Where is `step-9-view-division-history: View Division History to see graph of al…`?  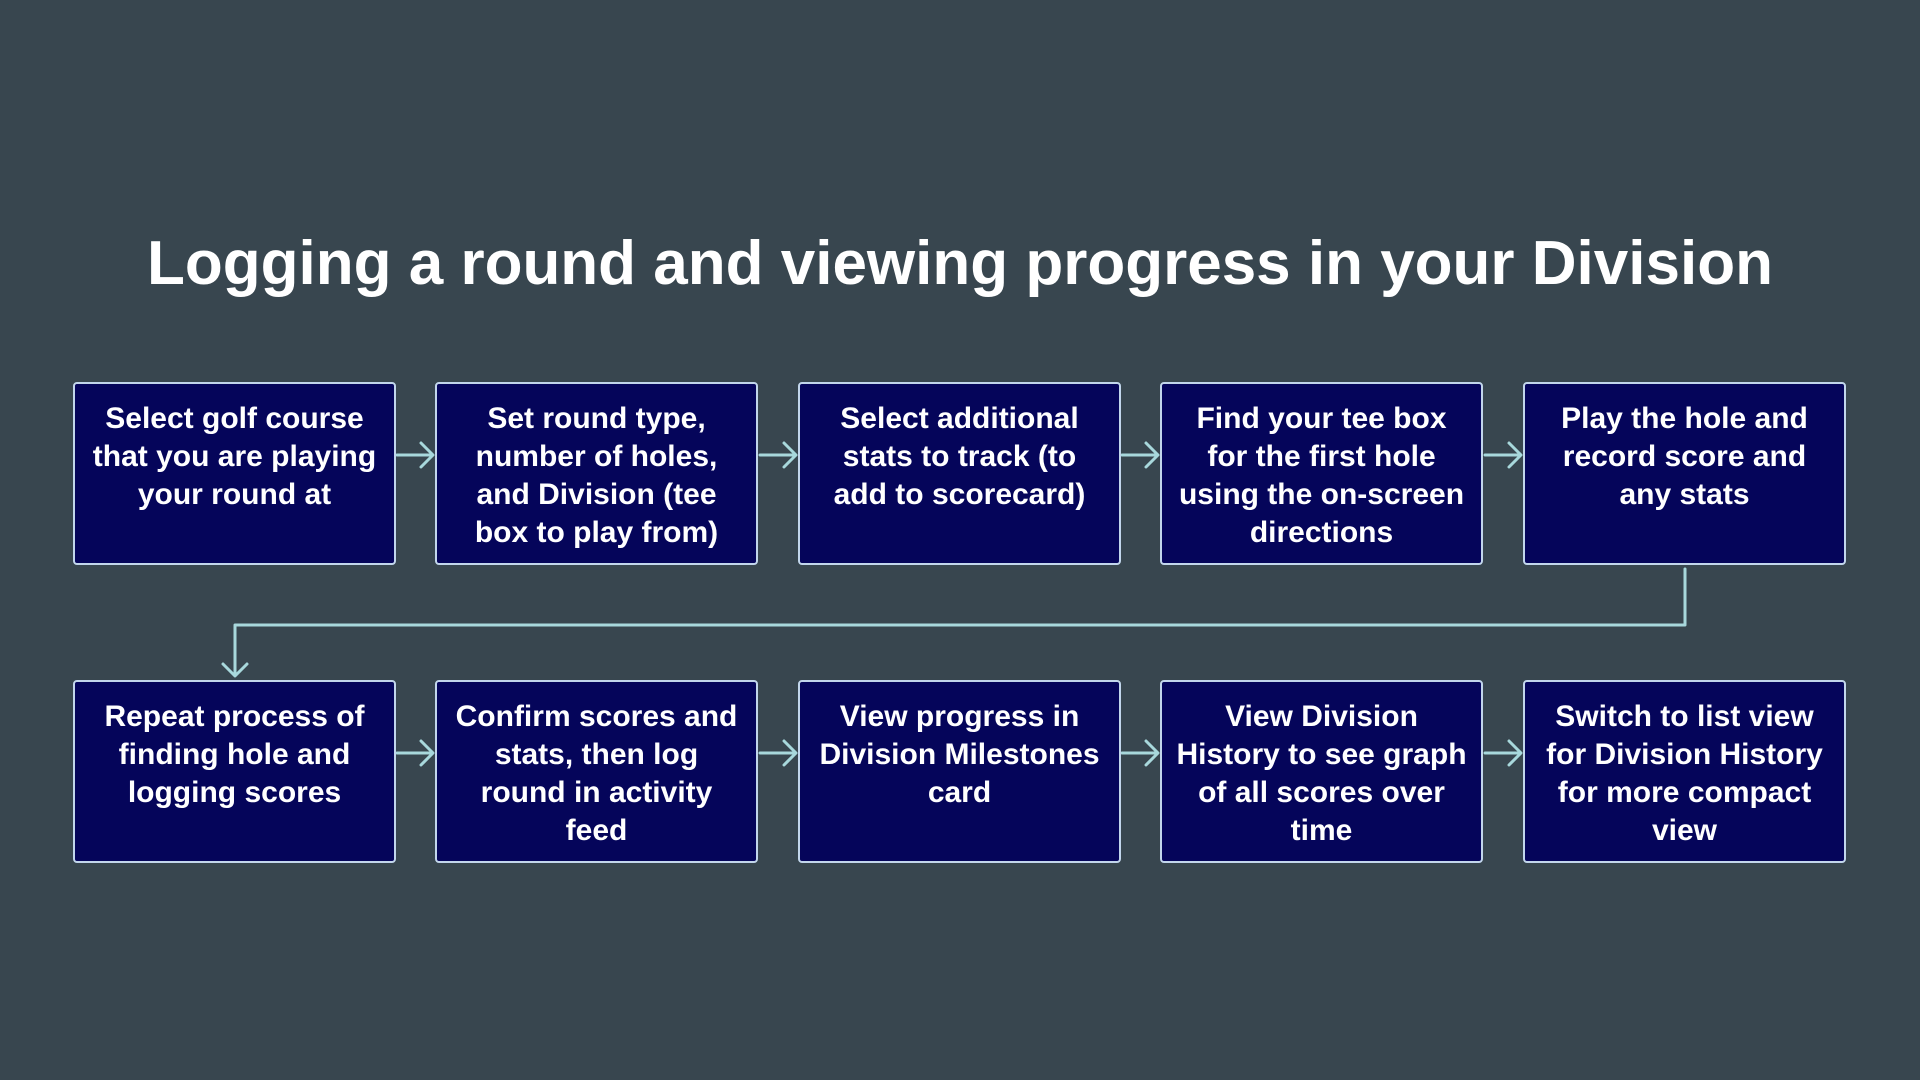 step-9-view-division-history: View Division History to see graph of al… is located at coordinates (1321, 771).